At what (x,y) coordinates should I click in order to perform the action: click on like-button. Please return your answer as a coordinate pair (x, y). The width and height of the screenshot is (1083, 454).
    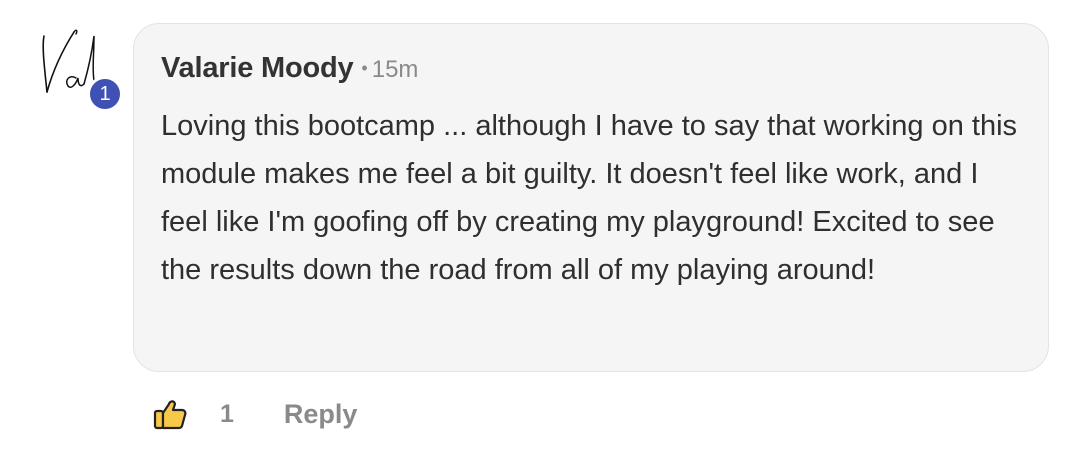
    Looking at the image, I should click on (170, 414).